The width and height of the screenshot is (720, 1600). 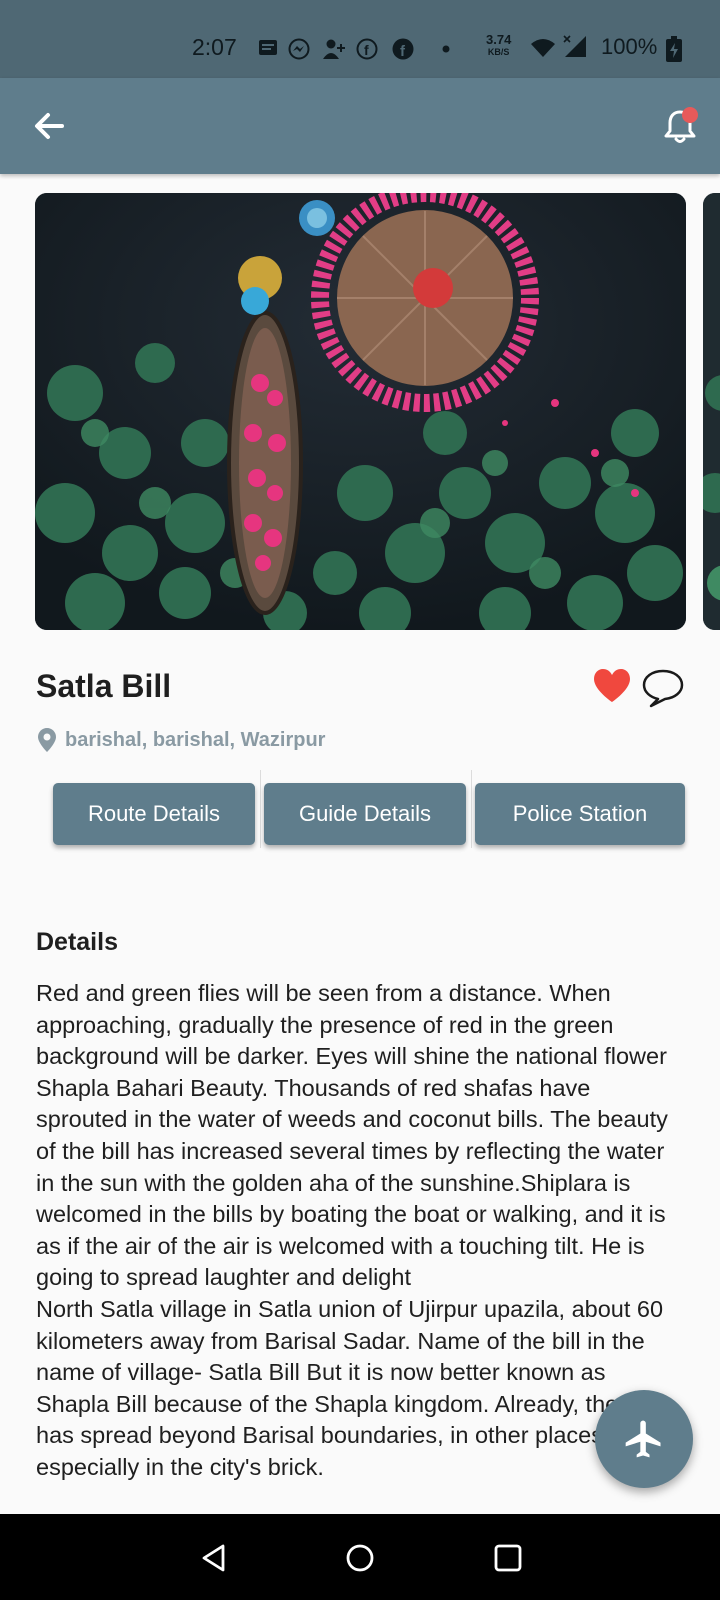 What do you see at coordinates (446, 49) in the screenshot?
I see `dot-icon` at bounding box center [446, 49].